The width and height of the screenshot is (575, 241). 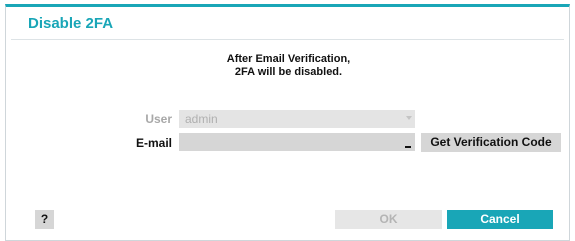 I want to click on ok-button: OK, so click(x=388, y=219).